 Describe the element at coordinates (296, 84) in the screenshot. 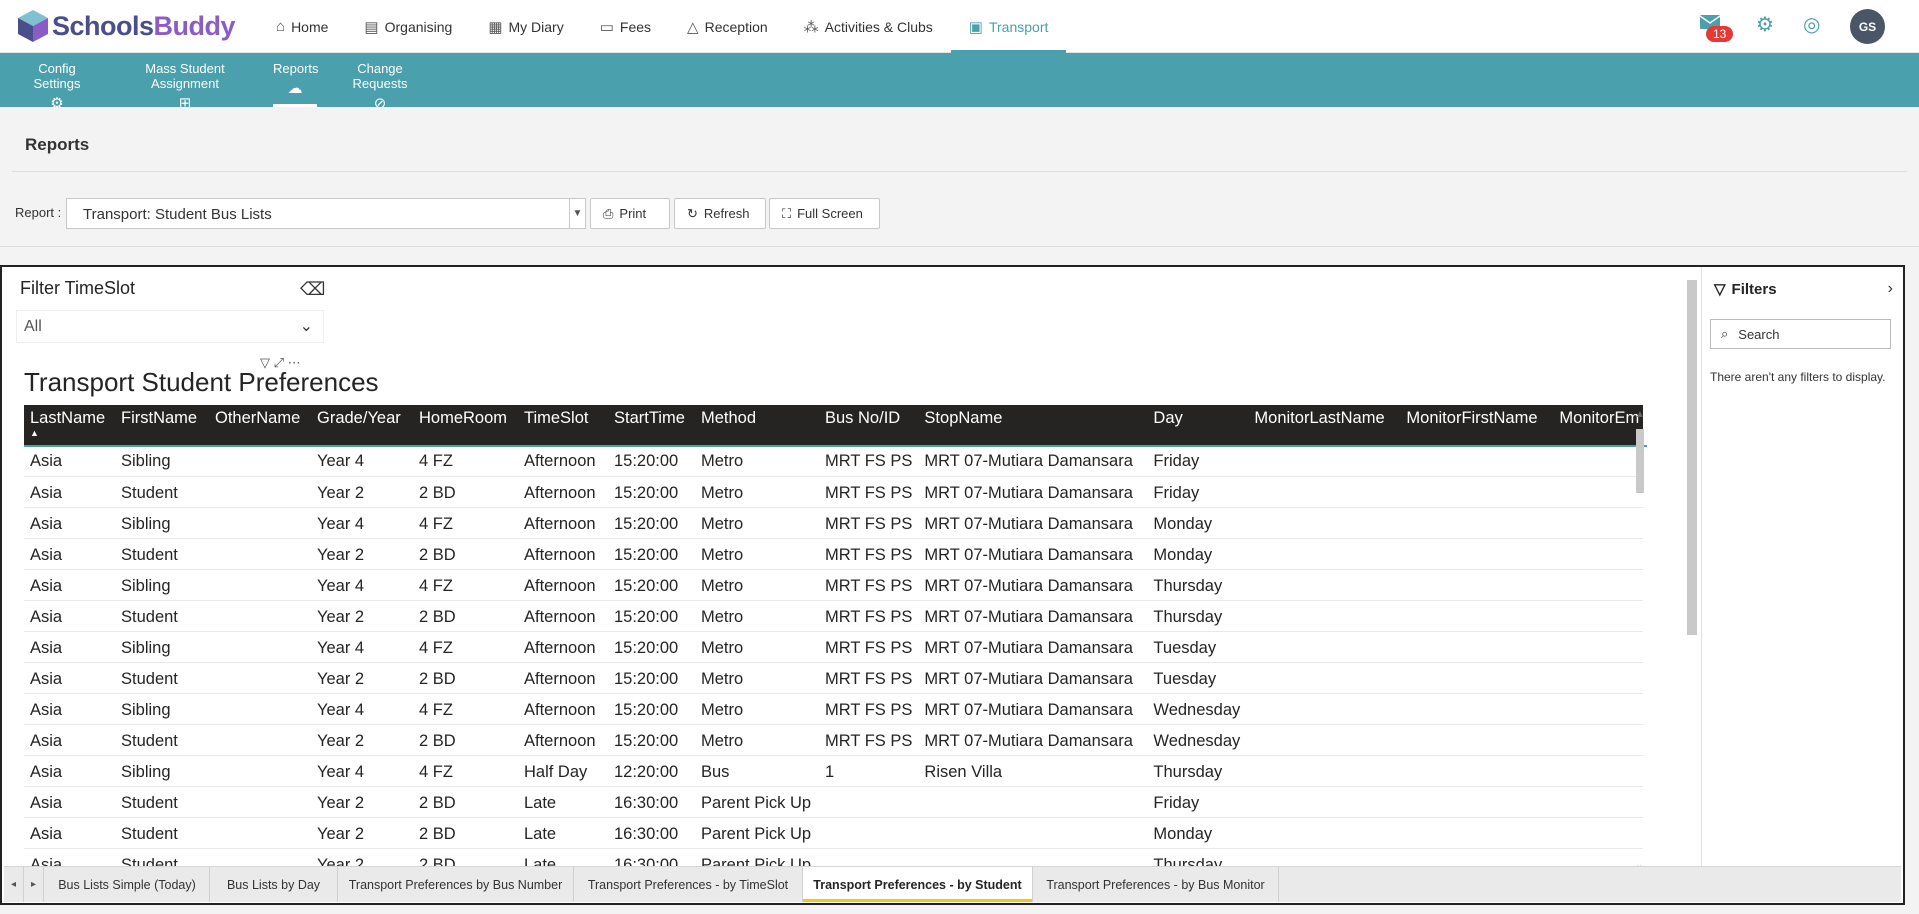

I see `subnav-reports: Reports ☁` at that location.